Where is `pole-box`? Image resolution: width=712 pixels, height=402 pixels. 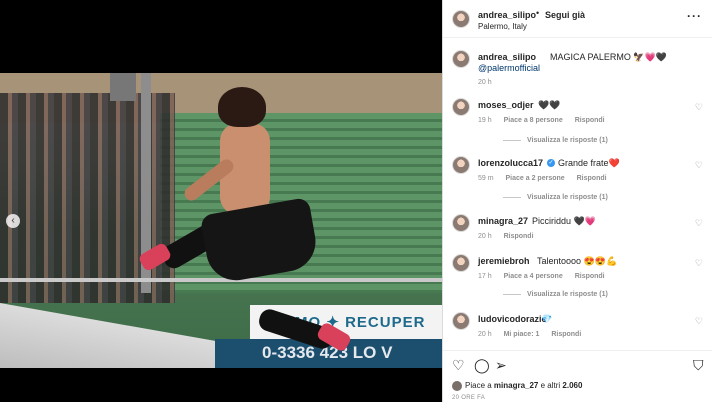 pole-box is located at coordinates (123, 87).